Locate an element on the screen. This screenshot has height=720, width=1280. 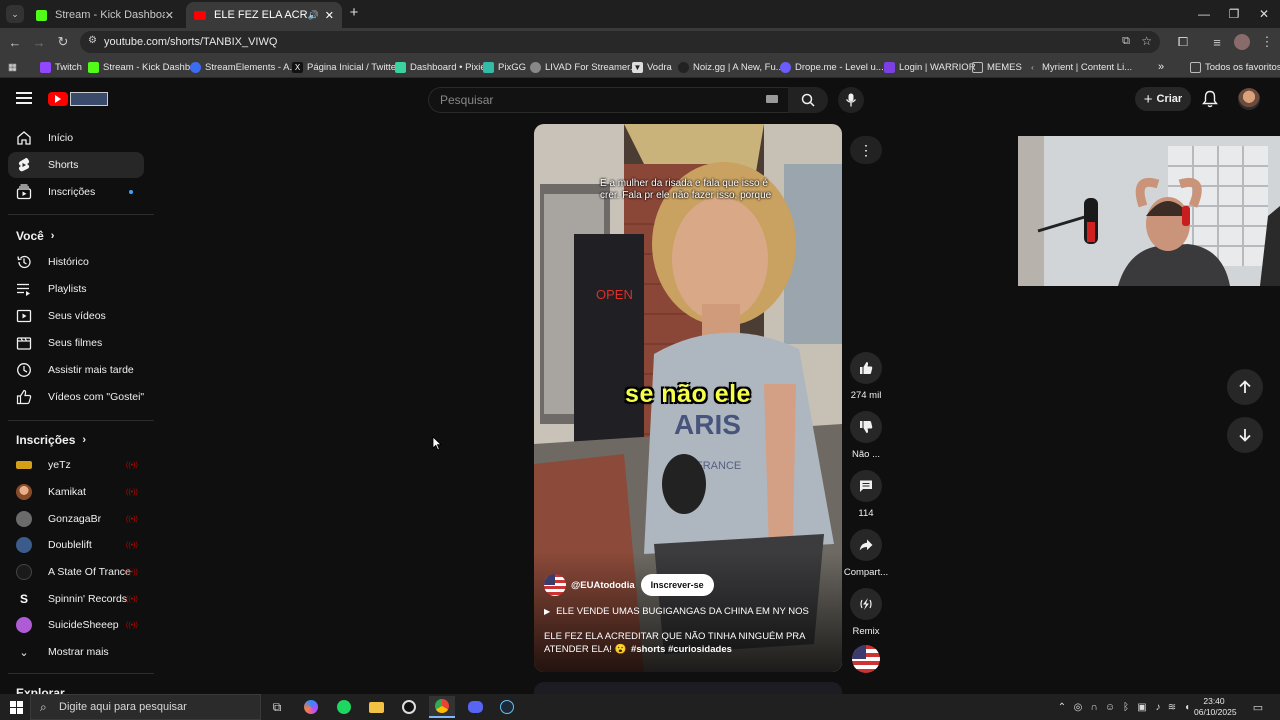
sidebar-item-subscriptions: Inscrições is located at coordinates (76, 192).